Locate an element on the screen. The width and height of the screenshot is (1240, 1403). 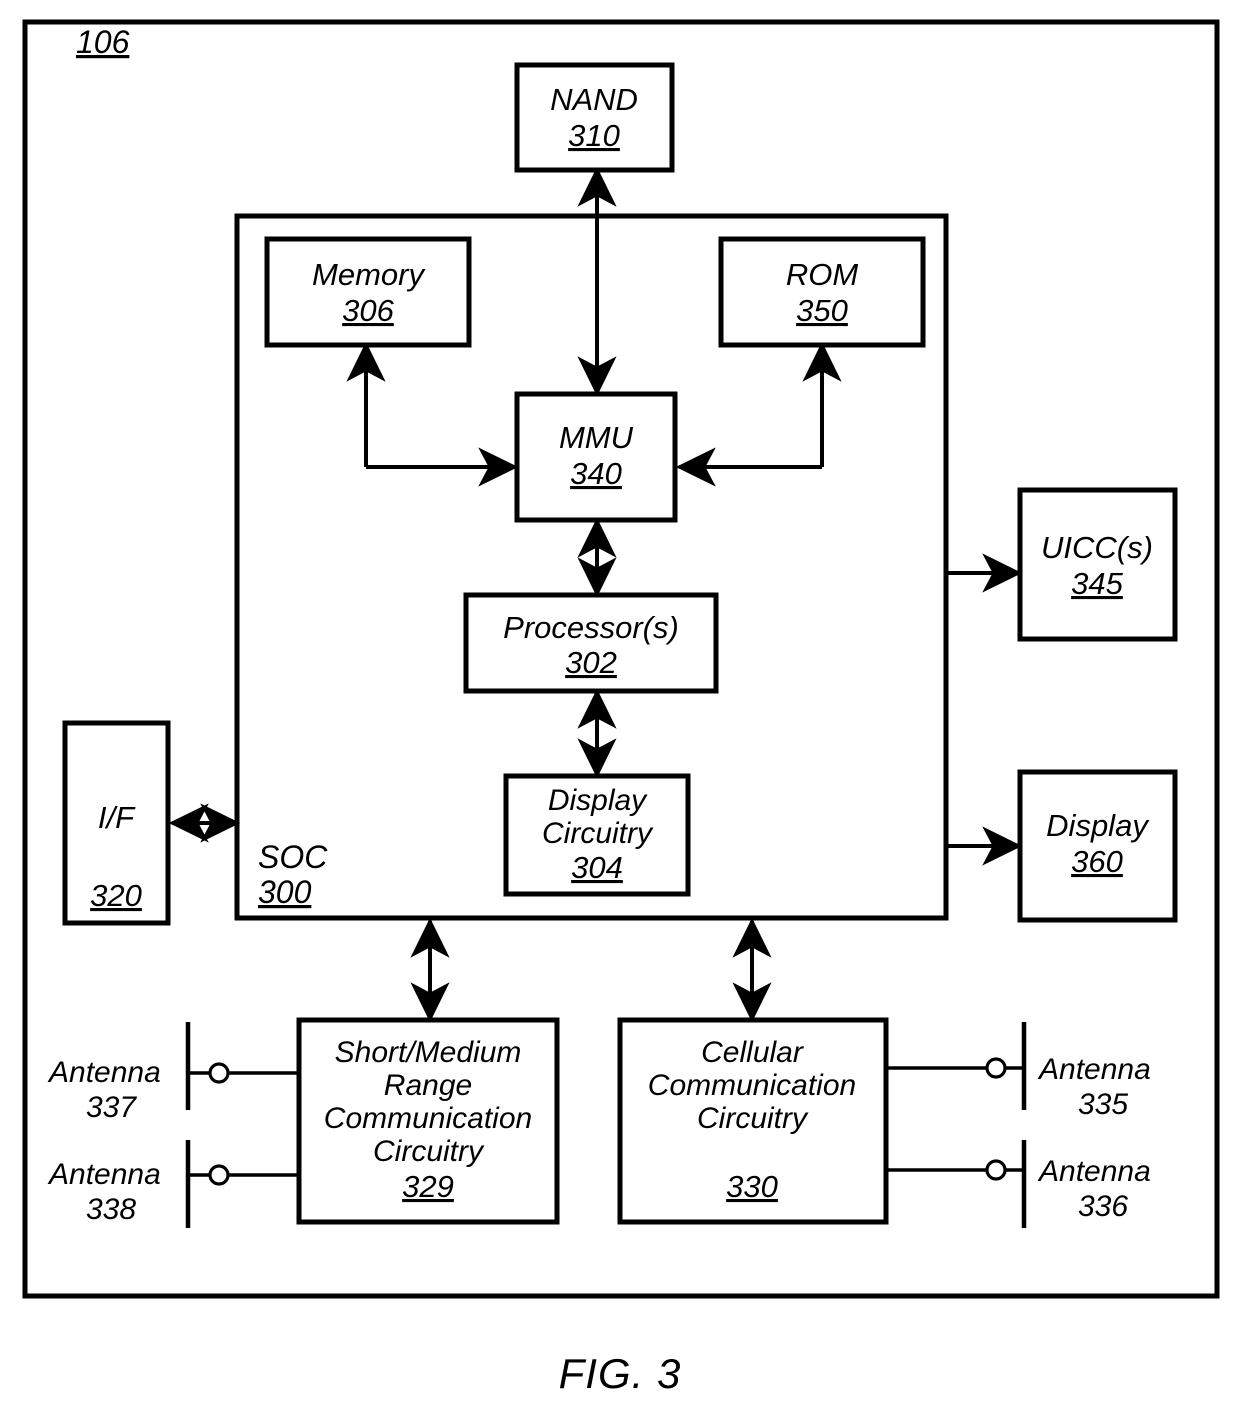
block-memory-ref: 306 is located at coordinates (368, 310).